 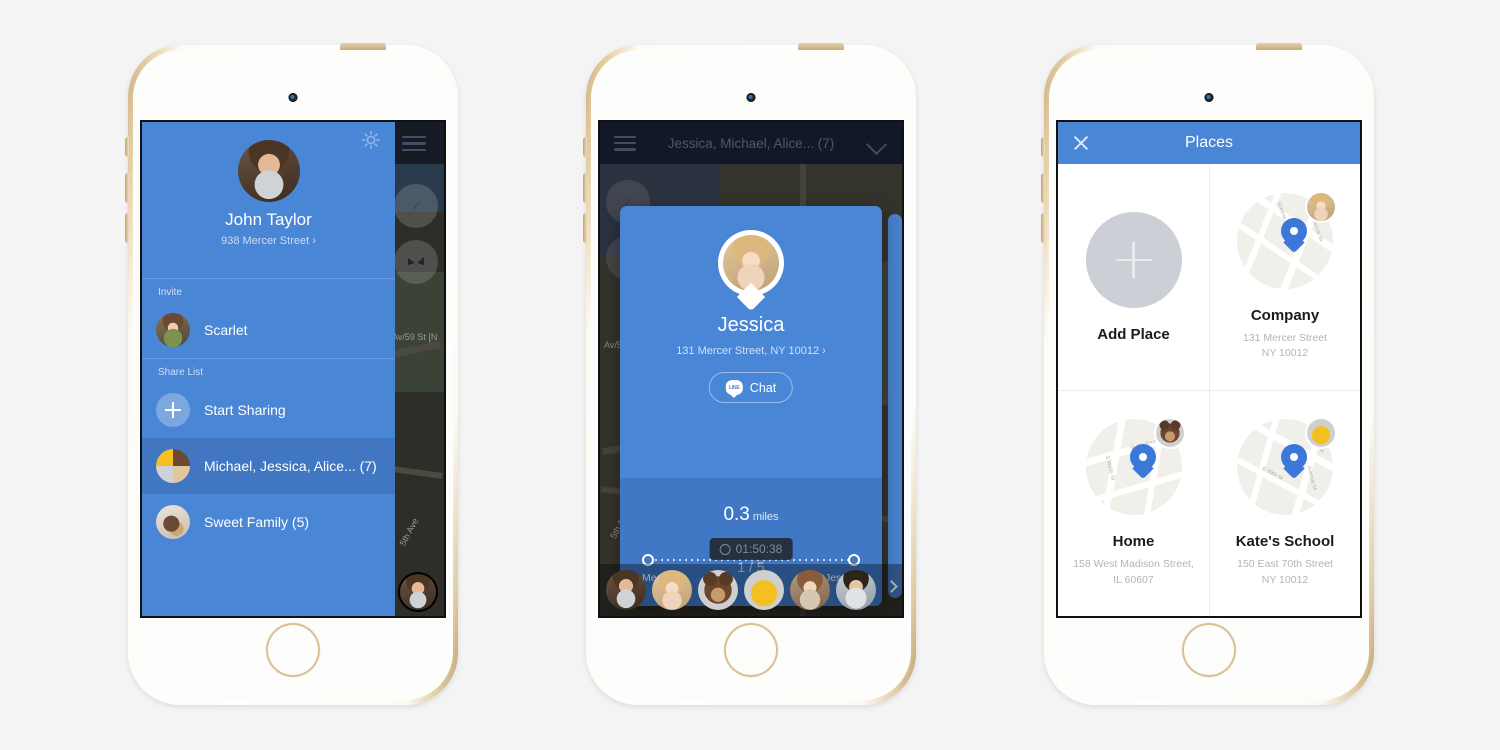 I want to click on profile-header: John Taylor 938 Mercer Street ›, so click(x=268, y=200).